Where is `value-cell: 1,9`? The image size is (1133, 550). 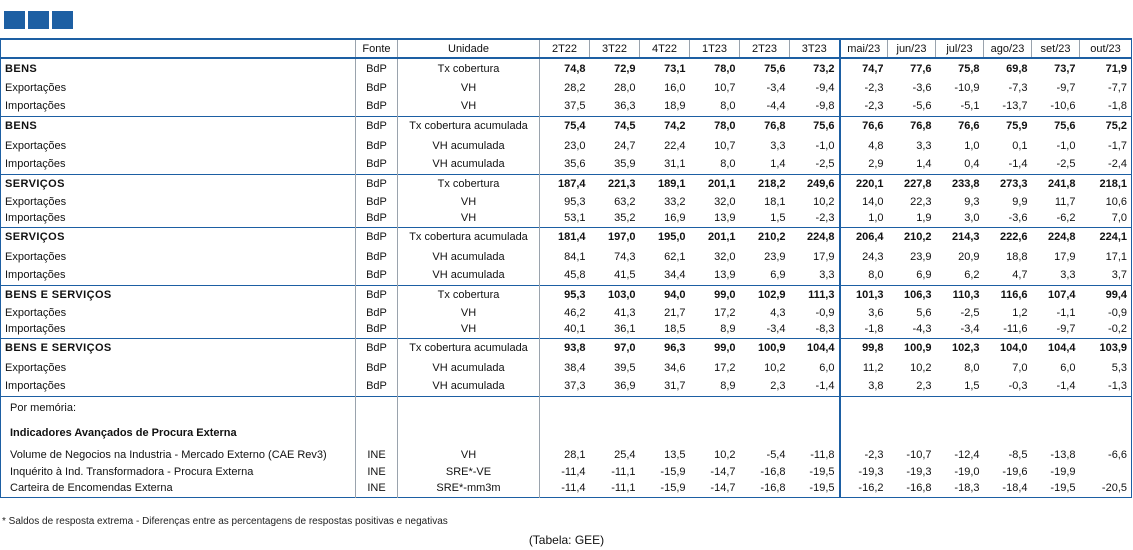 value-cell: 1,9 is located at coordinates (924, 218).